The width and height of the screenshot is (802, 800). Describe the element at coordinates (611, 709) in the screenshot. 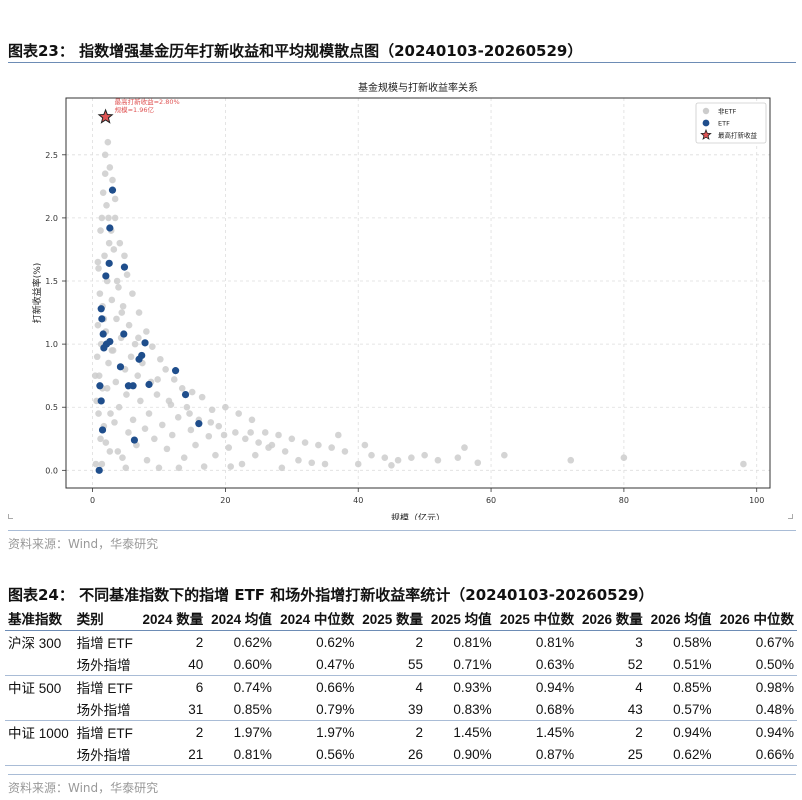

I see `table-cell: 43` at that location.